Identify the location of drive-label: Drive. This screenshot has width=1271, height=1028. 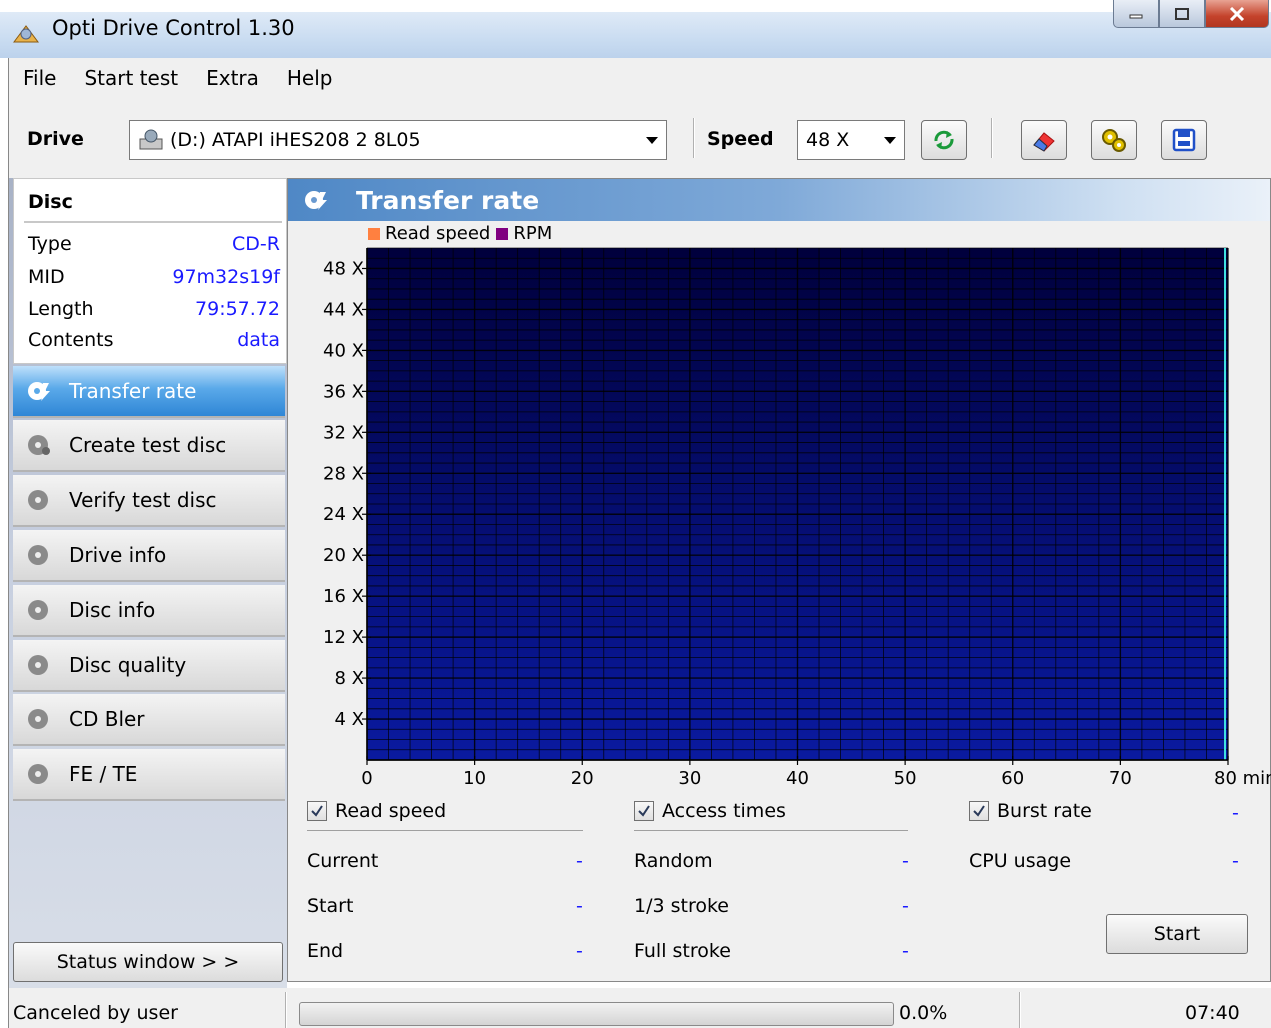
(55, 139).